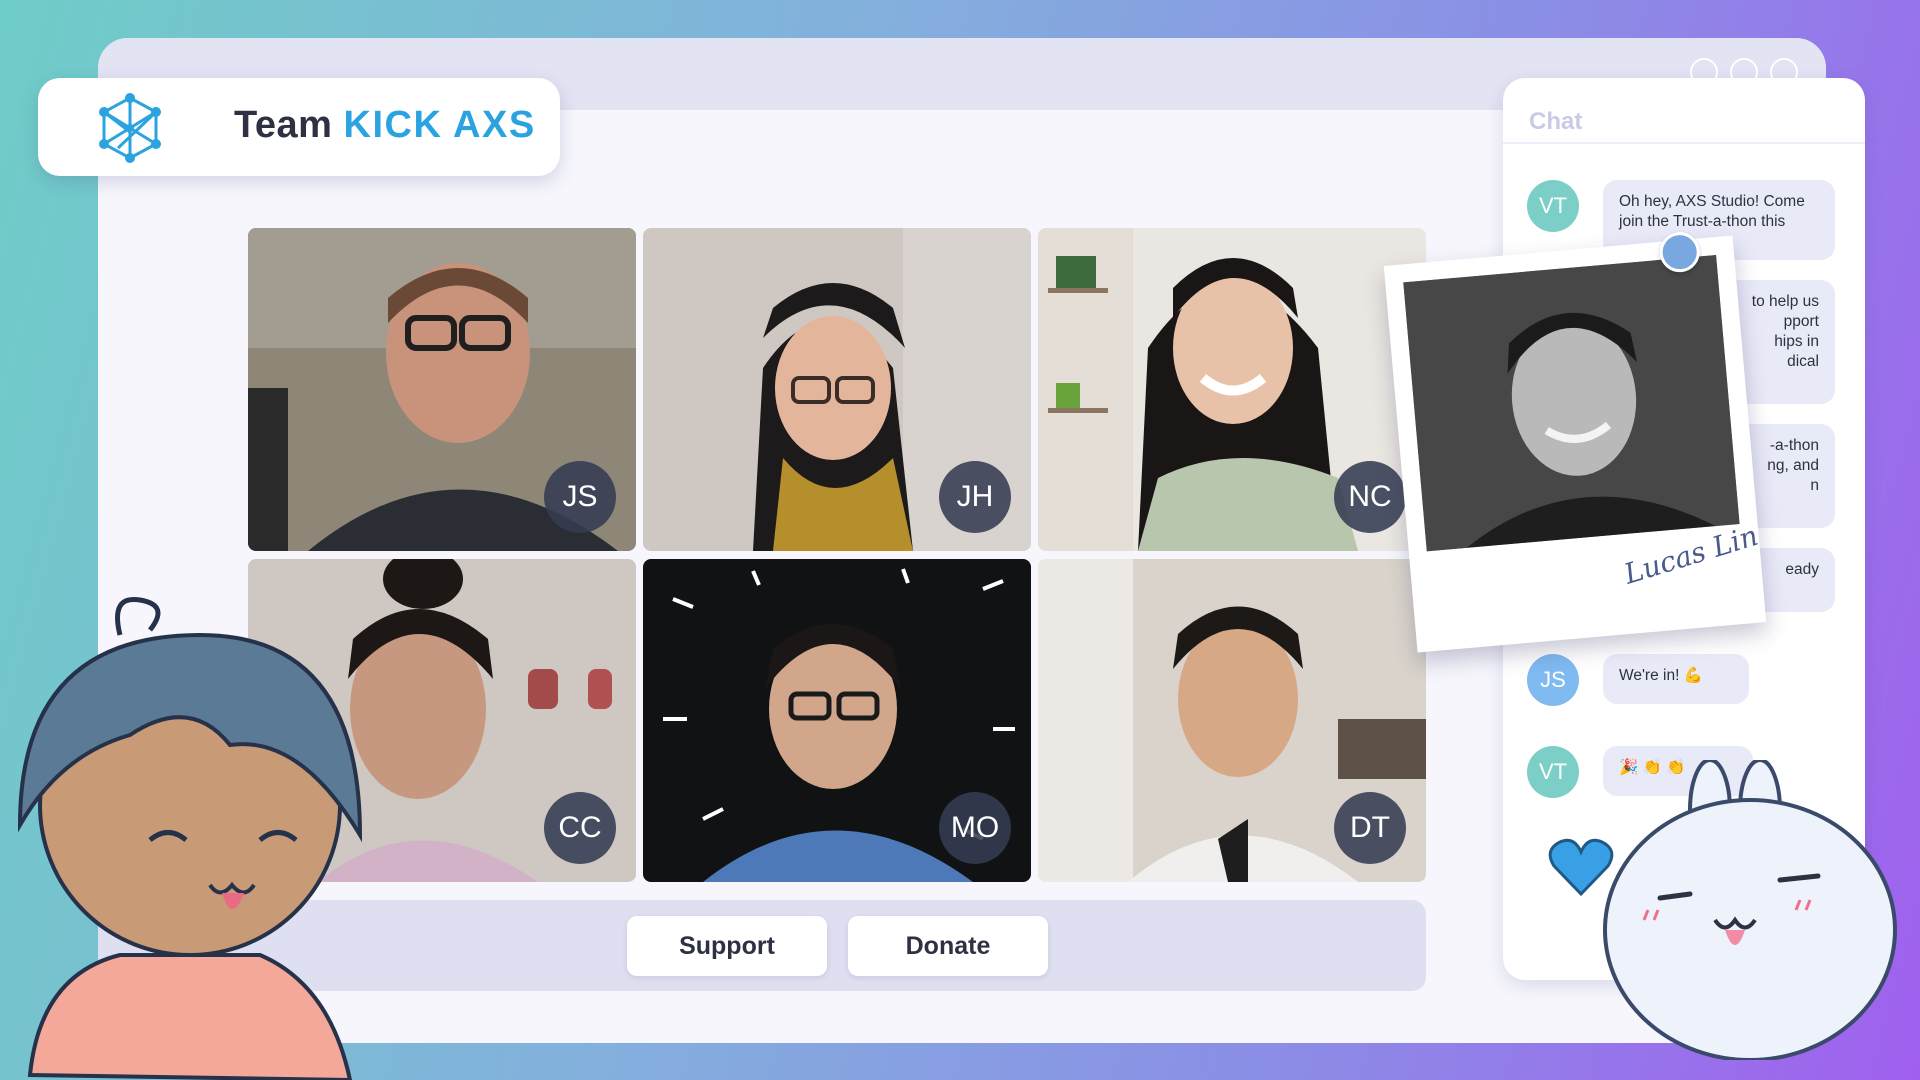 The image size is (1920, 1080). What do you see at coordinates (1750, 910) in the screenshot?
I see `bunny-mascot-icon` at bounding box center [1750, 910].